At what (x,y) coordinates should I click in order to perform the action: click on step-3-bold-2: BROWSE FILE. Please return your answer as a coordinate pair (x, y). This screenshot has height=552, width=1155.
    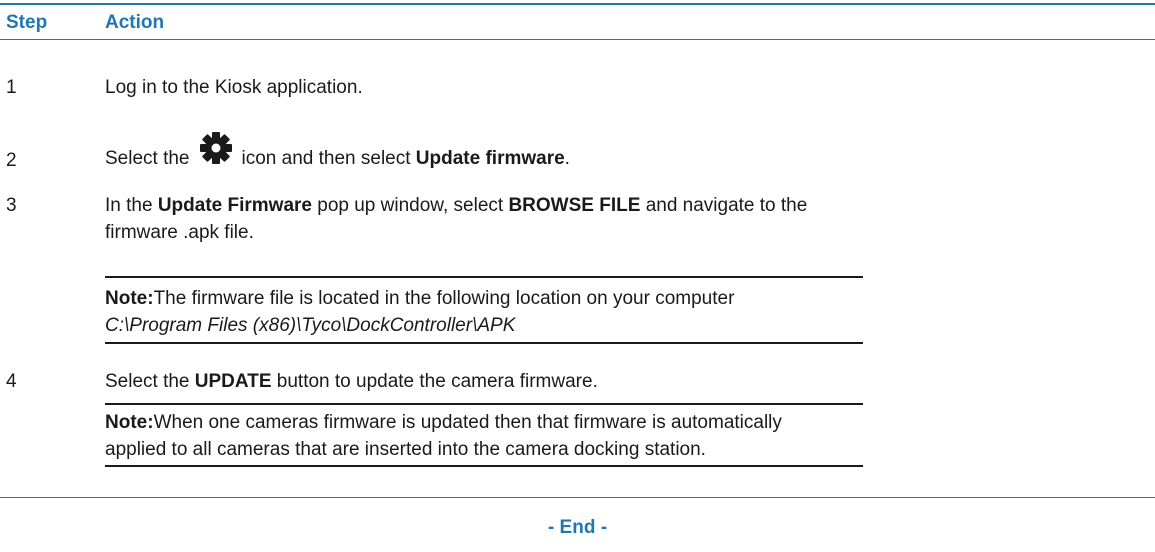
    Looking at the image, I should click on (574, 205).